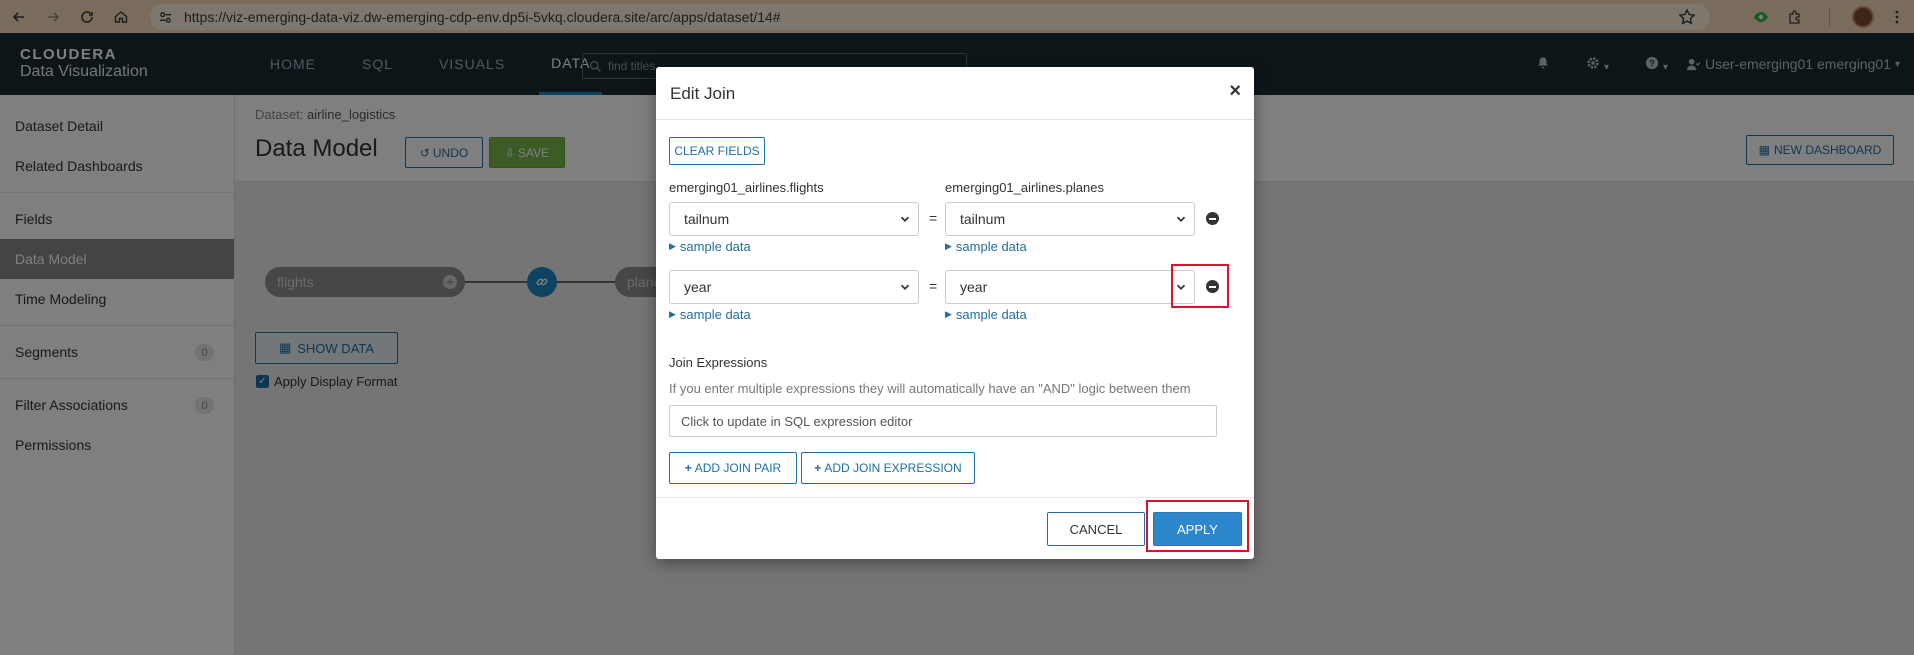 Image resolution: width=1914 pixels, height=655 pixels. What do you see at coordinates (746, 187) in the screenshot?
I see `left-table-label: emerging01_airlines.flights` at bounding box center [746, 187].